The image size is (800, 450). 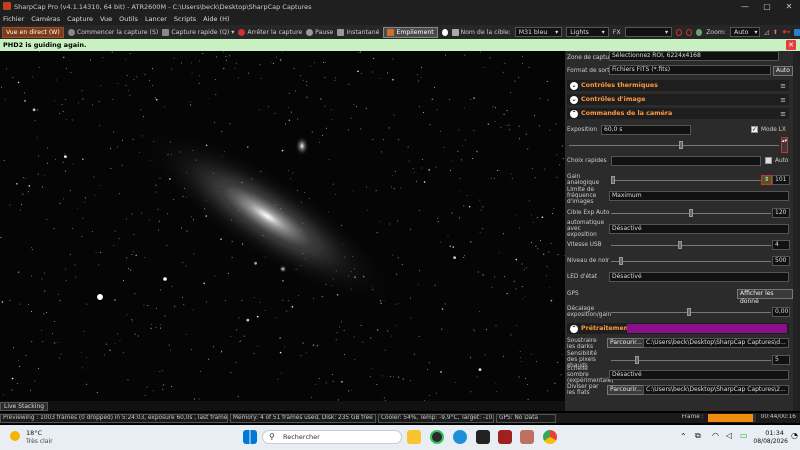 What do you see at coordinates (332, 437) in the screenshot?
I see `taskbar-search-box: ⚲ Rechercher` at bounding box center [332, 437].